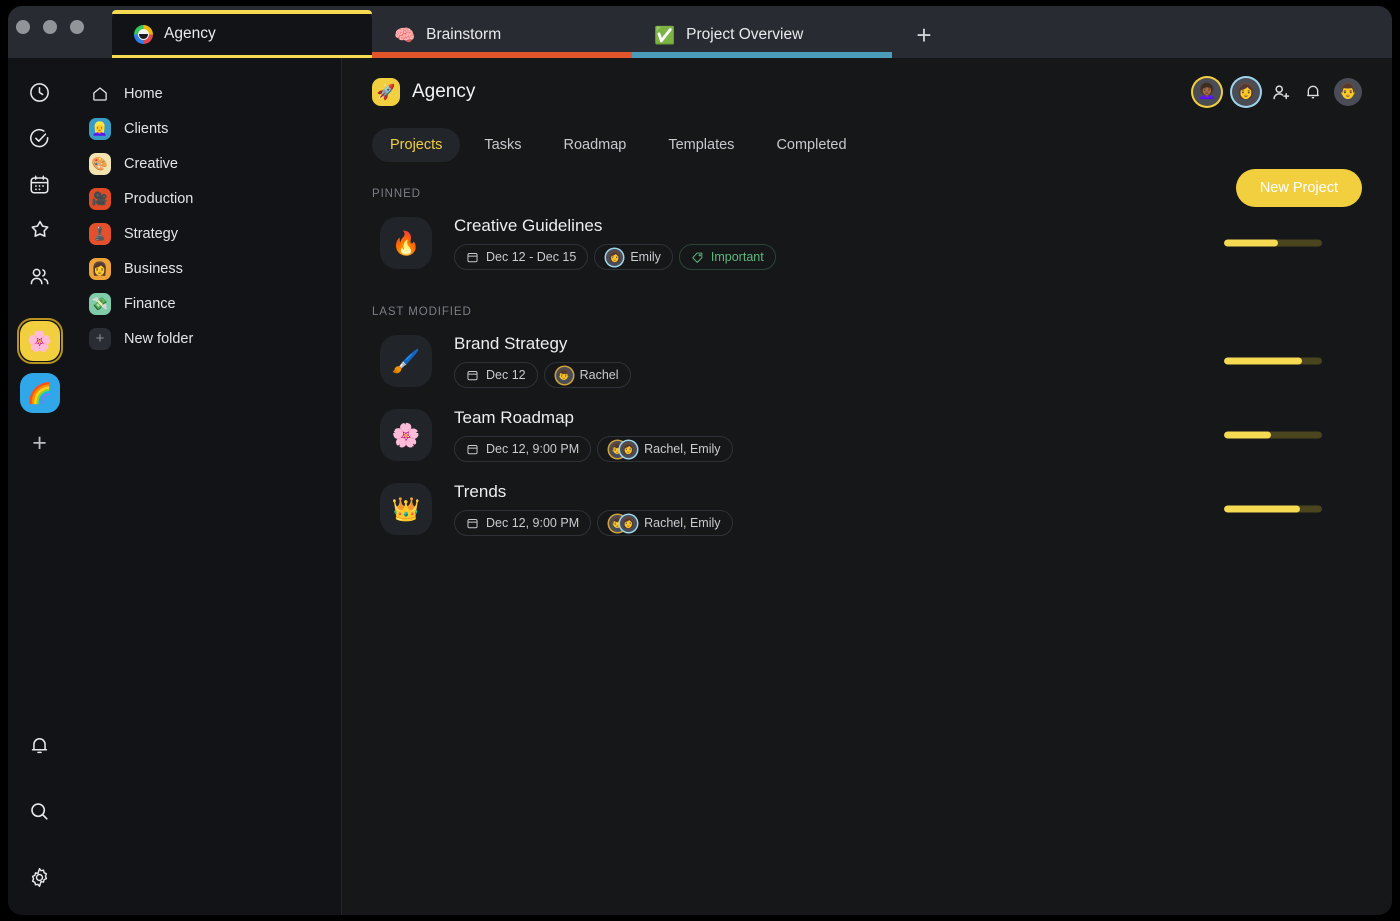  What do you see at coordinates (77, 27) in the screenshot?
I see `maximize-button` at bounding box center [77, 27].